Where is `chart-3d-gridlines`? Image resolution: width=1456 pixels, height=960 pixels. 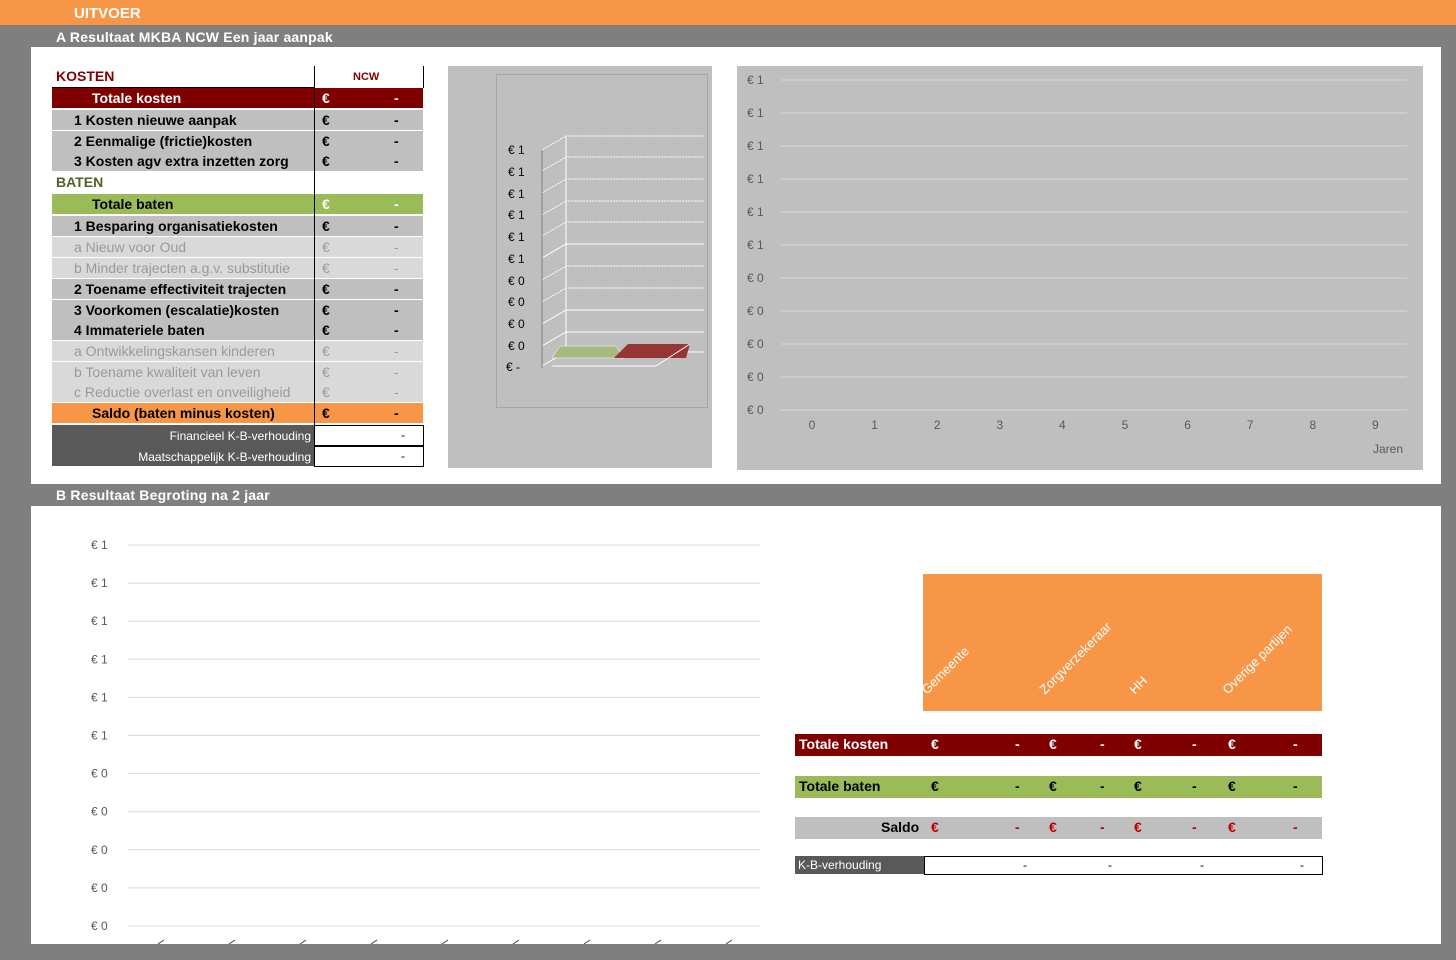
chart-3d-gridlines is located at coordinates (622, 251).